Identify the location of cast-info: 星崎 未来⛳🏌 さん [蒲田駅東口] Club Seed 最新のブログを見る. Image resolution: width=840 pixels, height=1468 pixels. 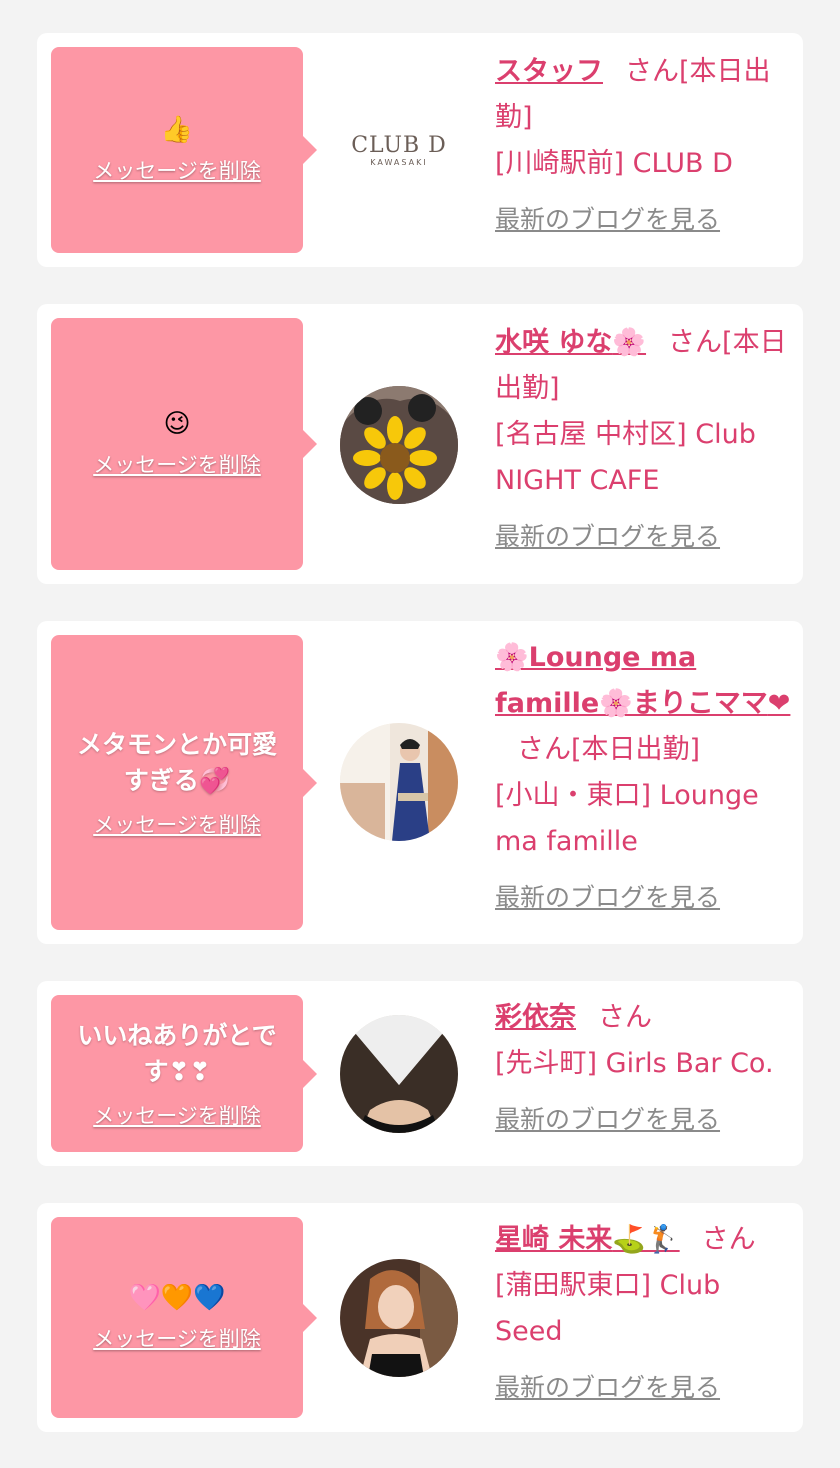
(645, 1314).